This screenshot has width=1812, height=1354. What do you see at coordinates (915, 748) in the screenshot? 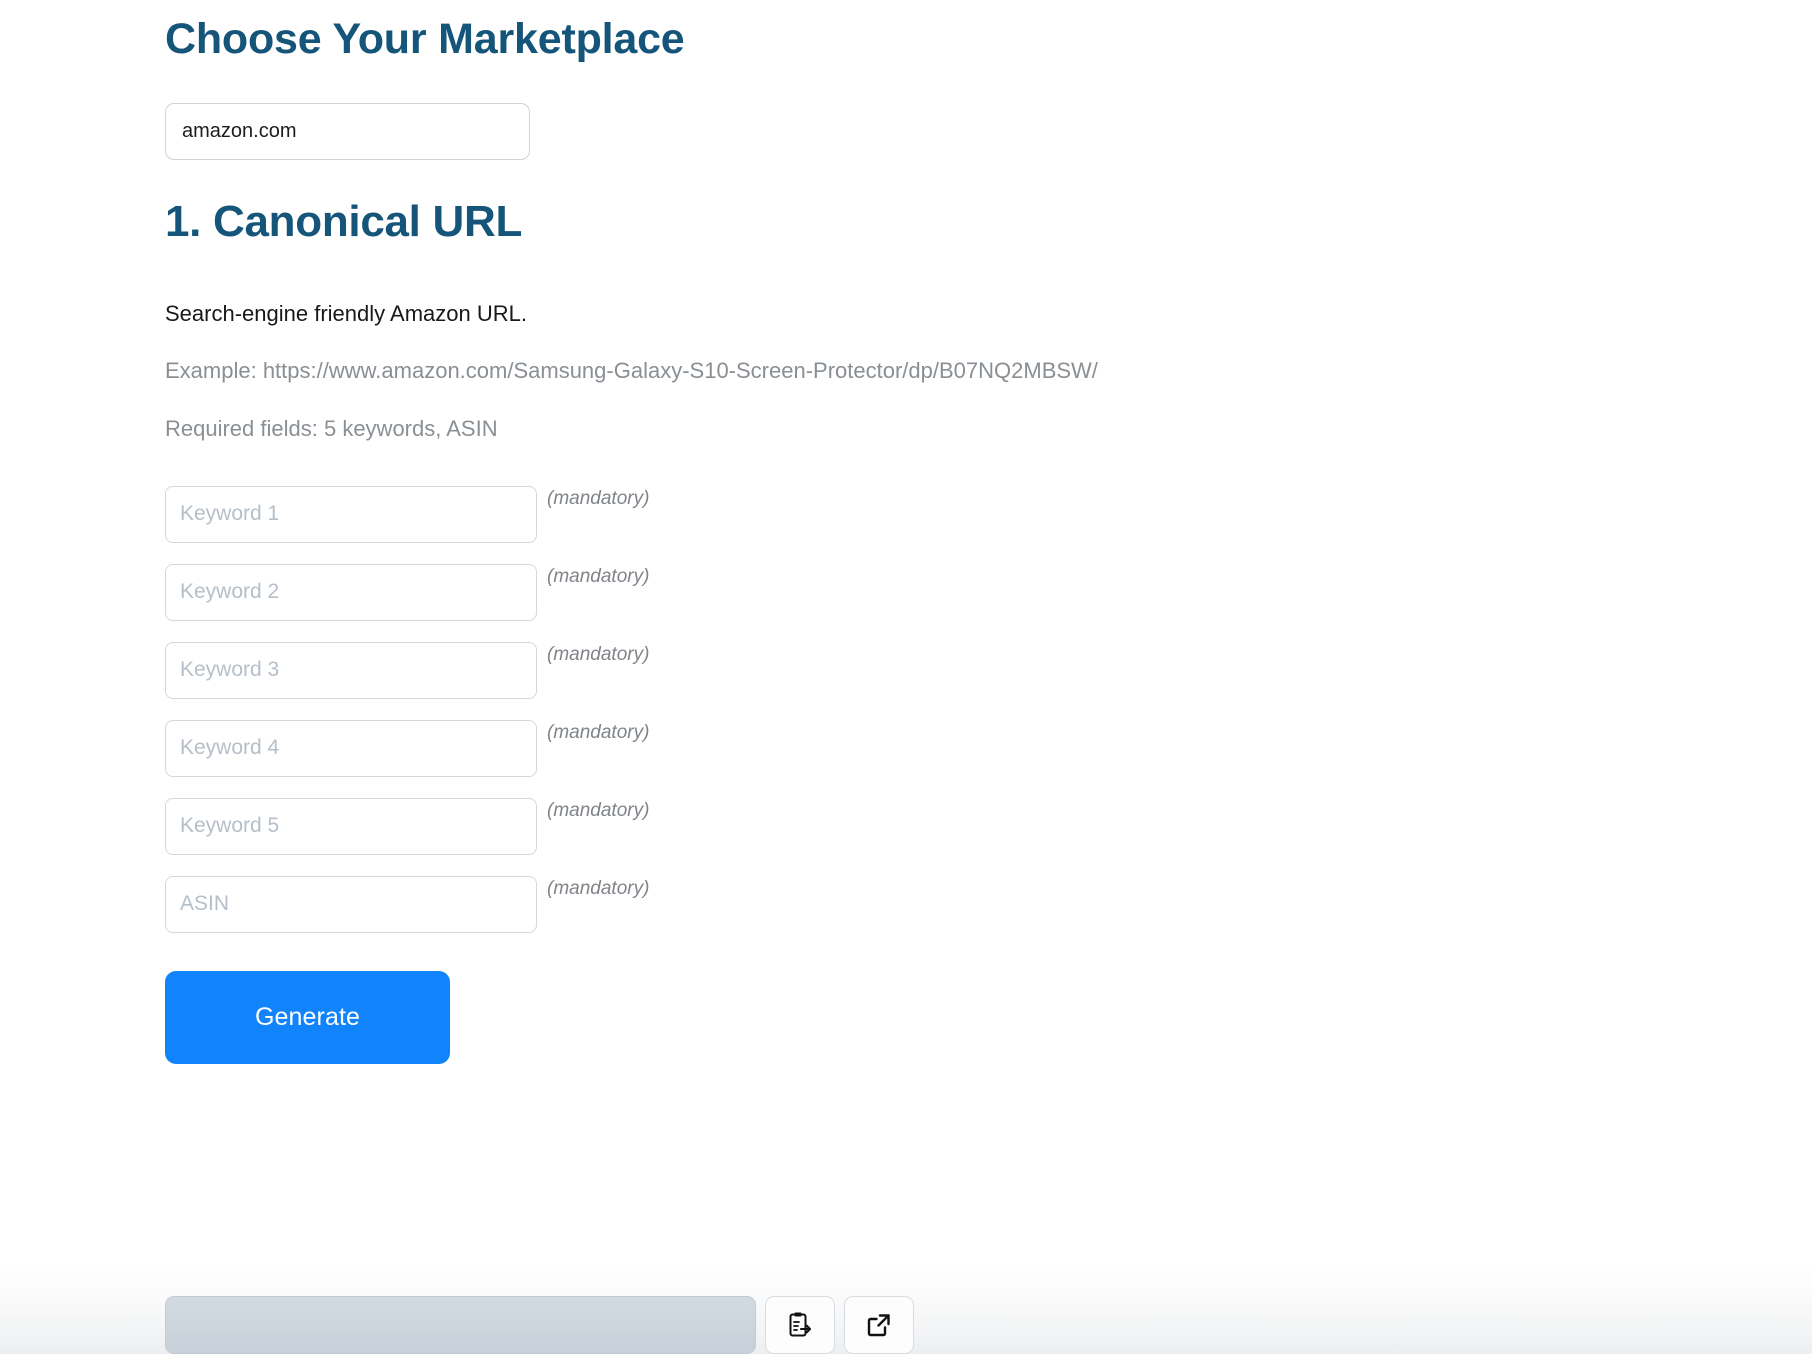
I see `field-row-keyword-4: (mandatory)` at bounding box center [915, 748].